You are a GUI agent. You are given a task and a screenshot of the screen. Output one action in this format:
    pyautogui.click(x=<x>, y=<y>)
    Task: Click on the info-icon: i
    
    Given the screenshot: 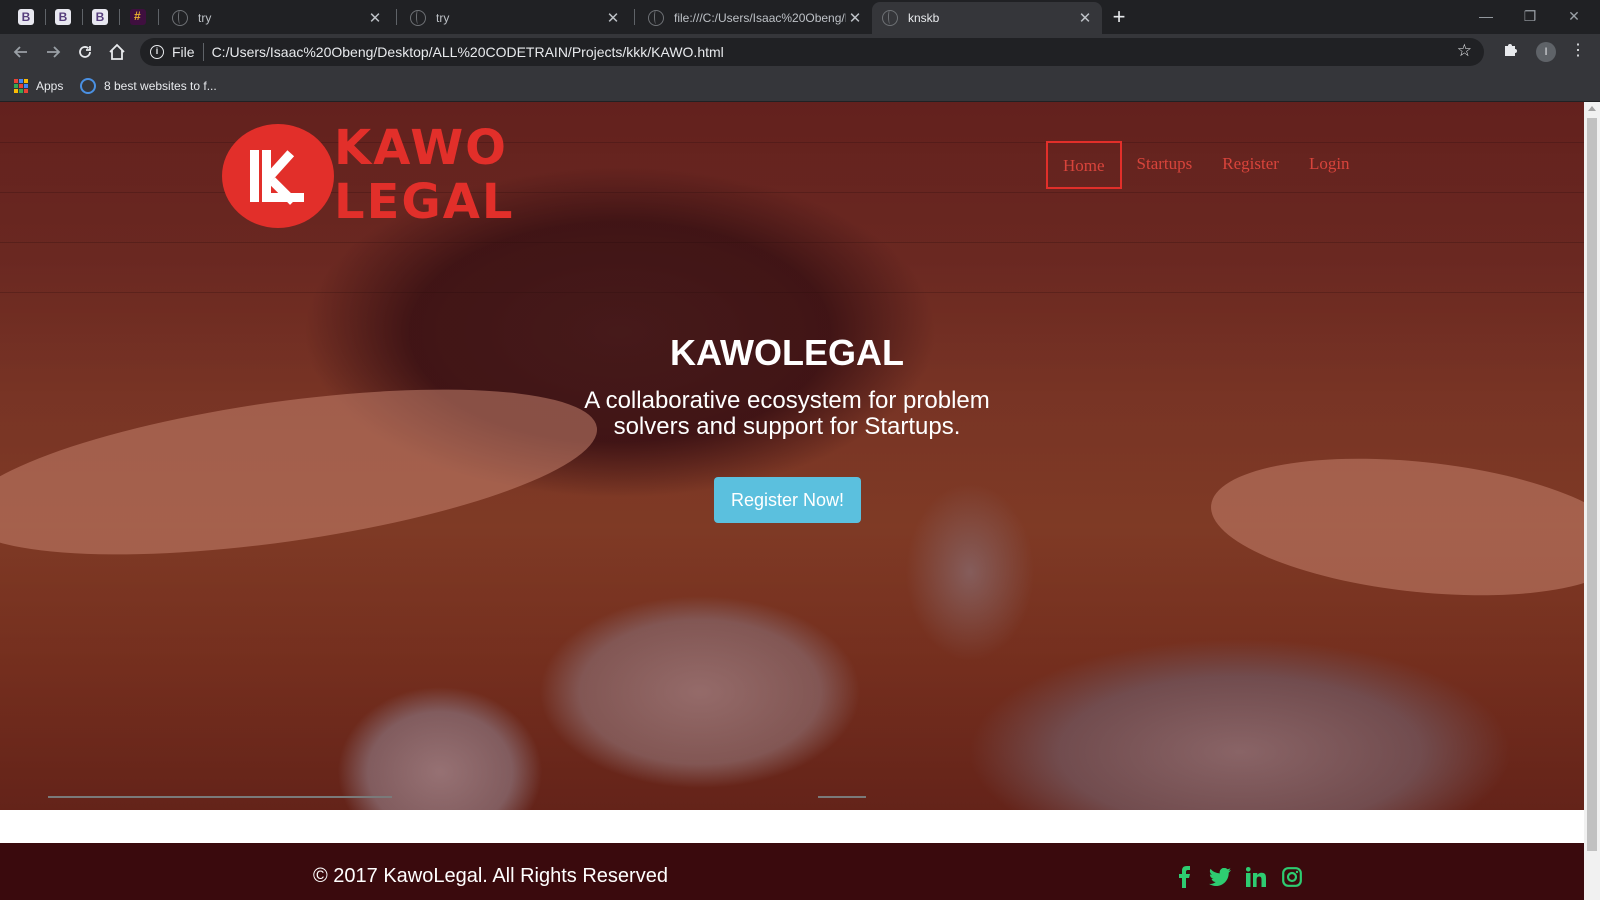 What is the action you would take?
    pyautogui.click(x=157, y=52)
    